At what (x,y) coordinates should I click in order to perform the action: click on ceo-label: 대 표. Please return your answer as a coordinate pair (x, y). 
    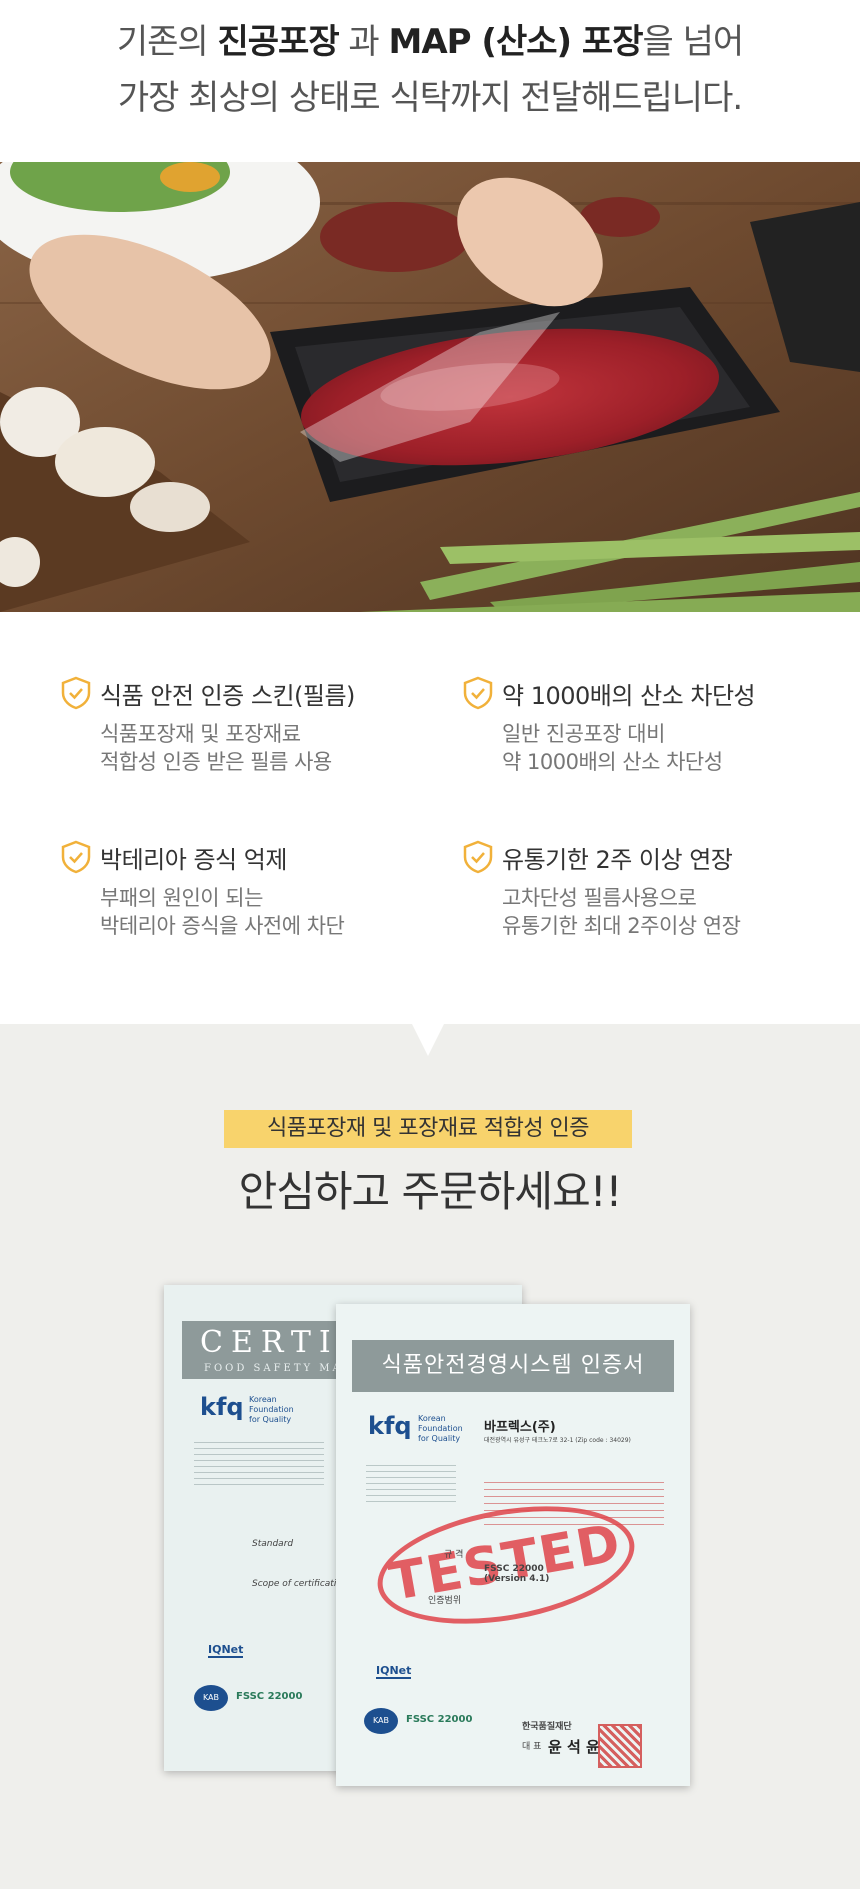
    Looking at the image, I should click on (532, 1747).